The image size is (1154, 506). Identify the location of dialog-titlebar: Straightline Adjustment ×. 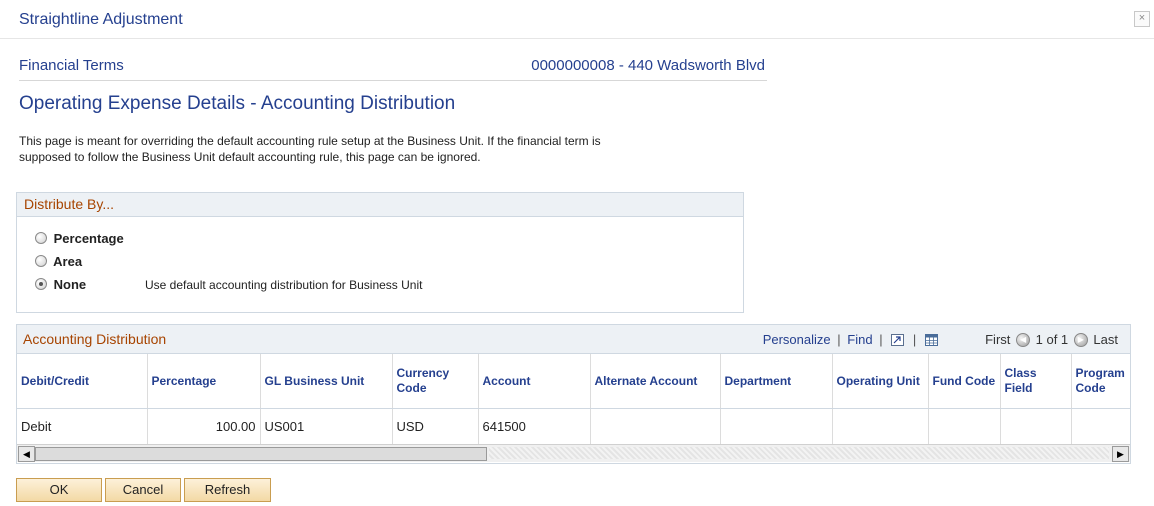
(577, 19).